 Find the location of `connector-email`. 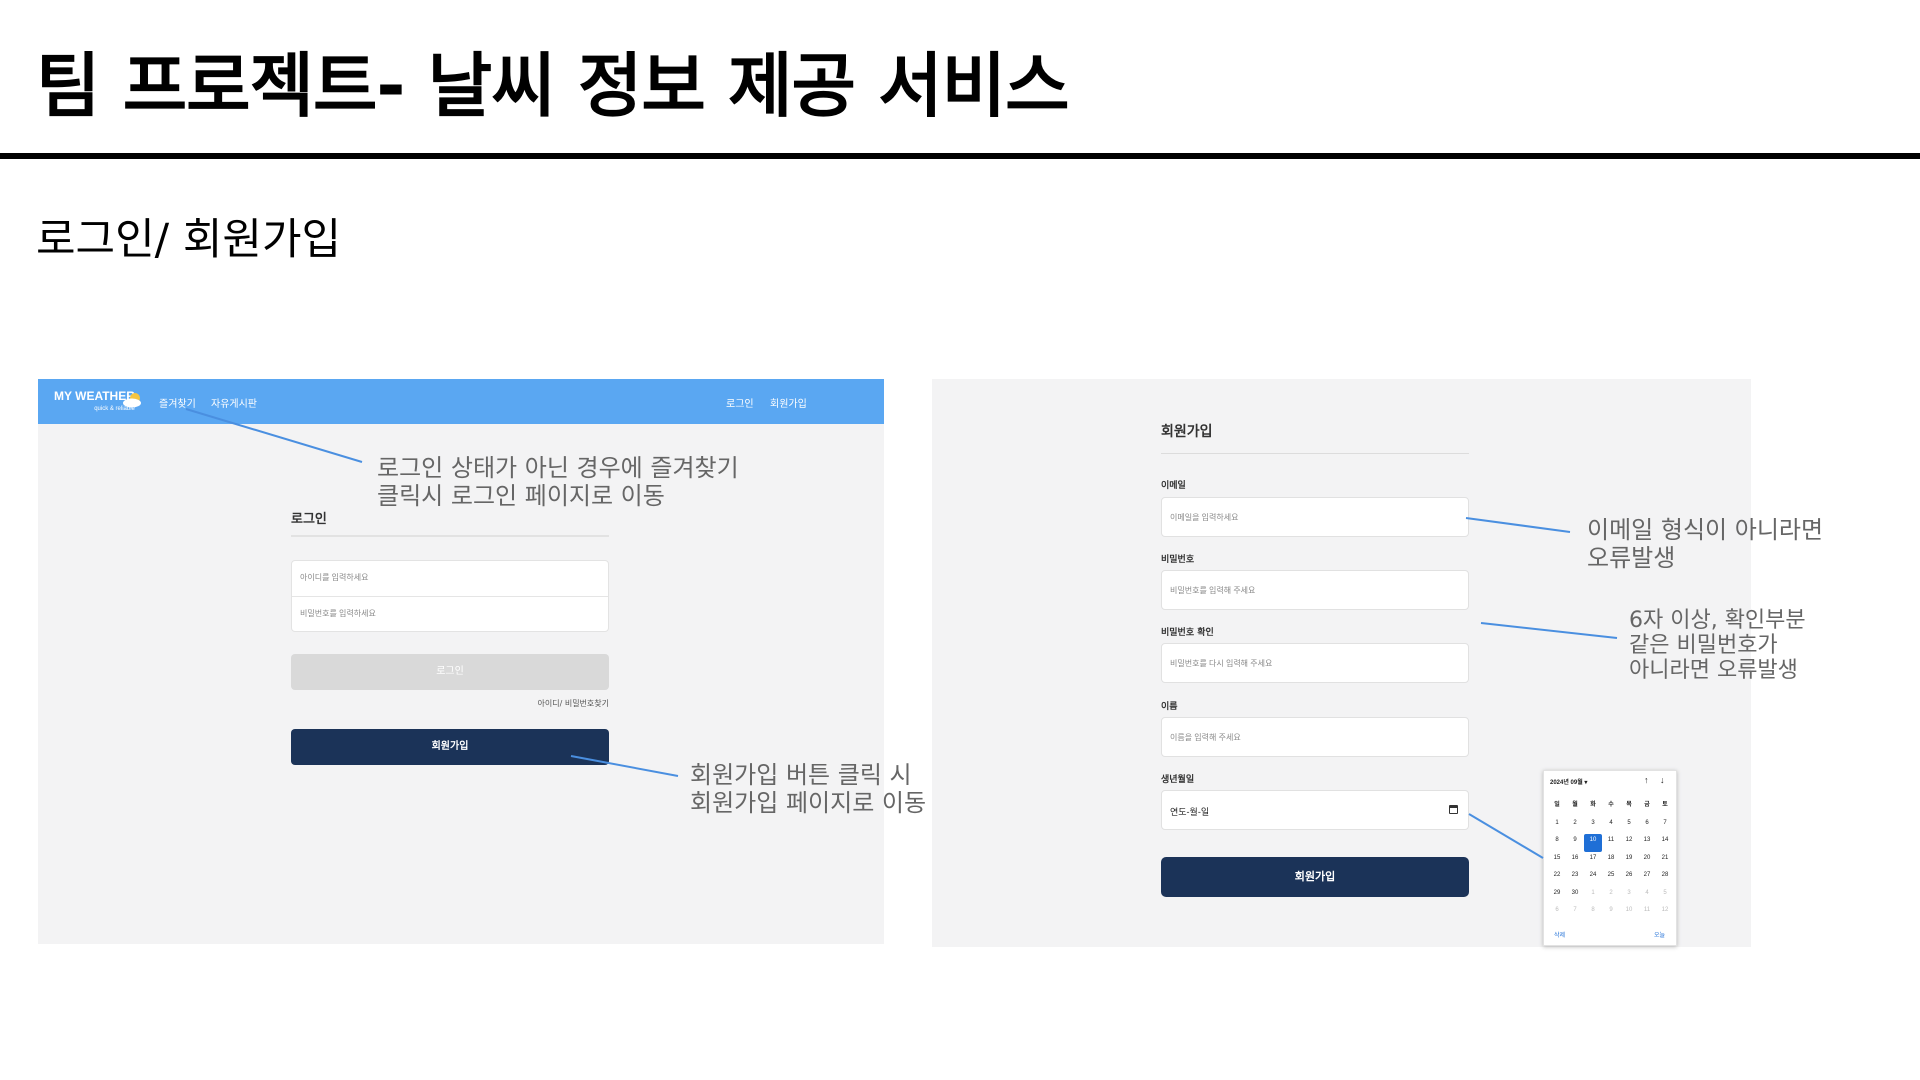

connector-email is located at coordinates (1518, 525).